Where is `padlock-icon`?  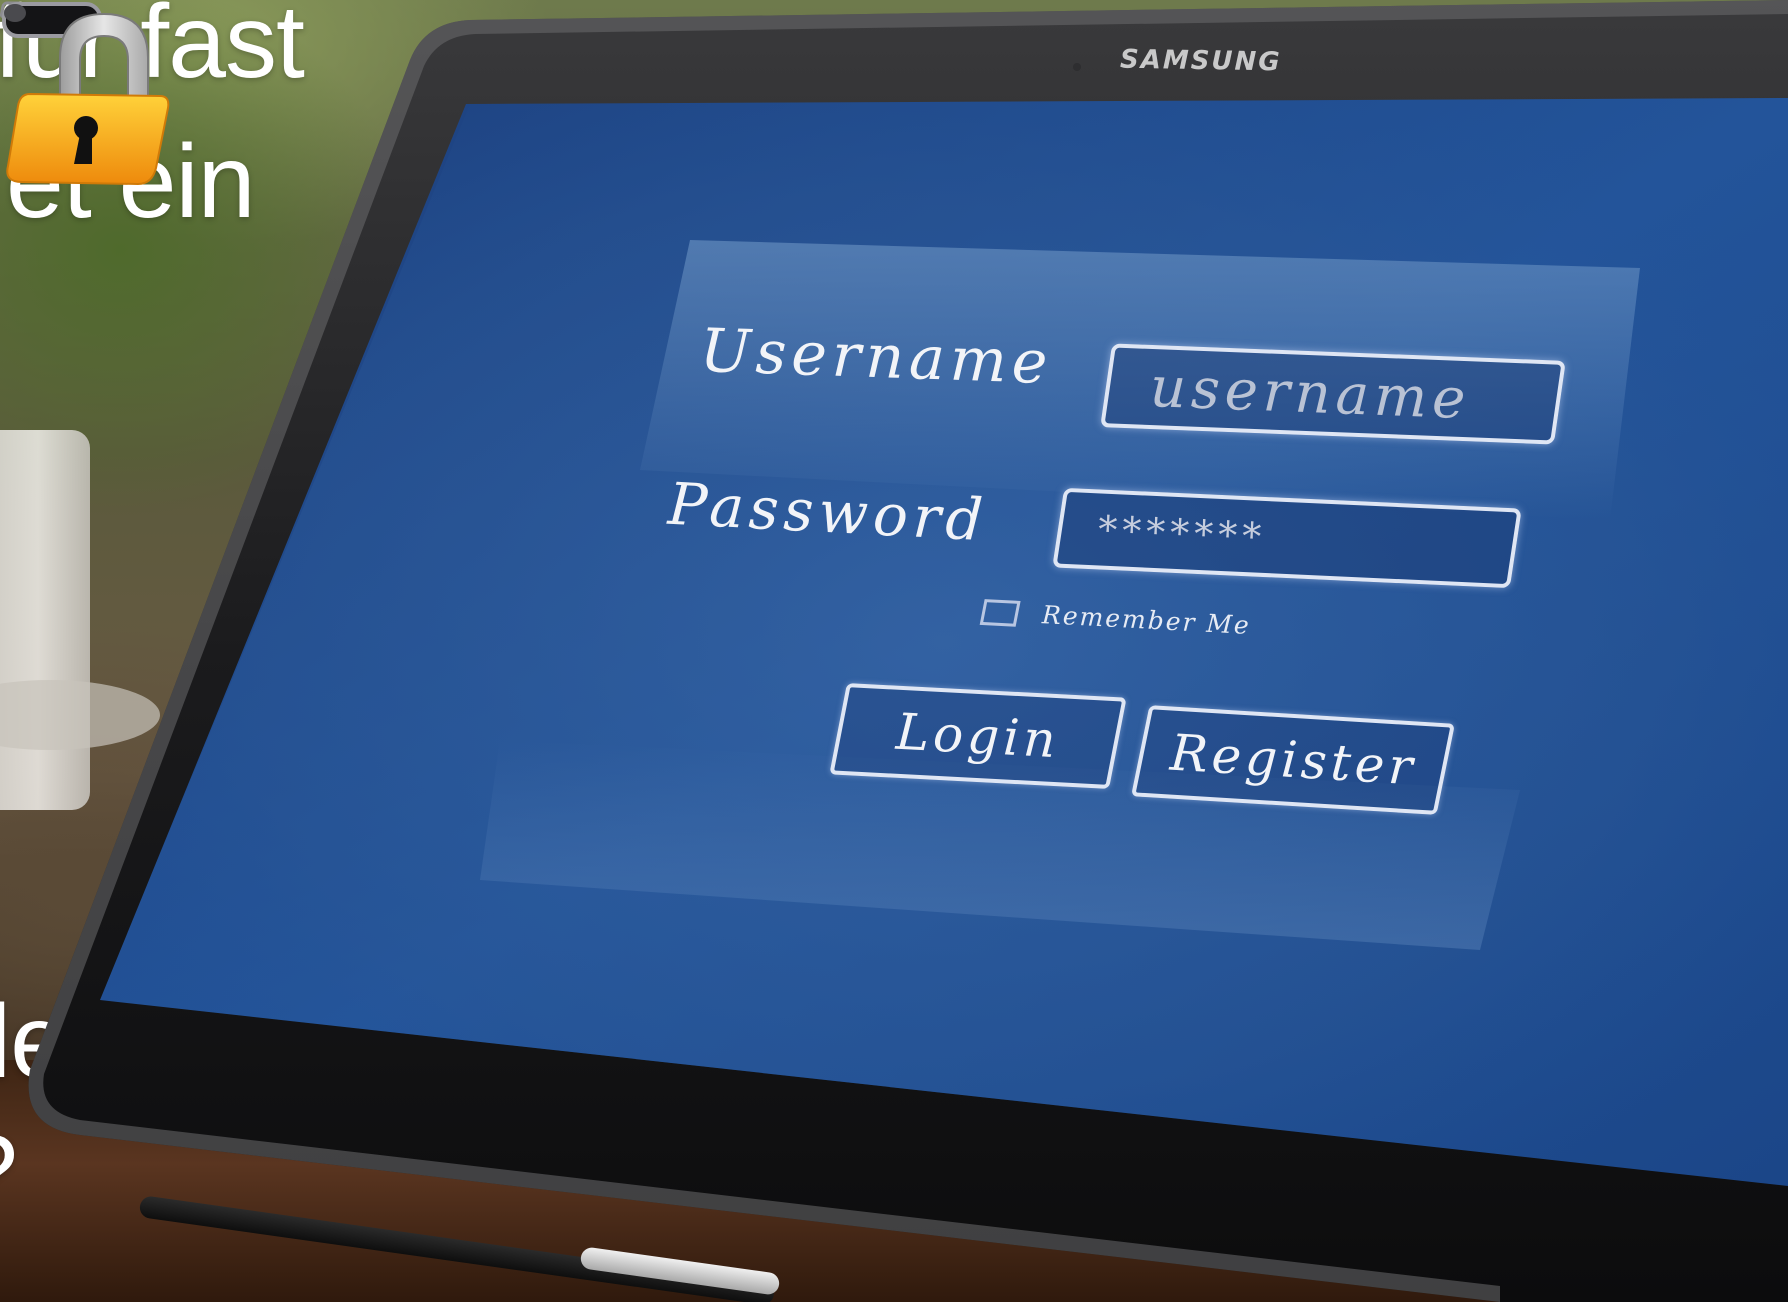 padlock-icon is located at coordinates (88, 99).